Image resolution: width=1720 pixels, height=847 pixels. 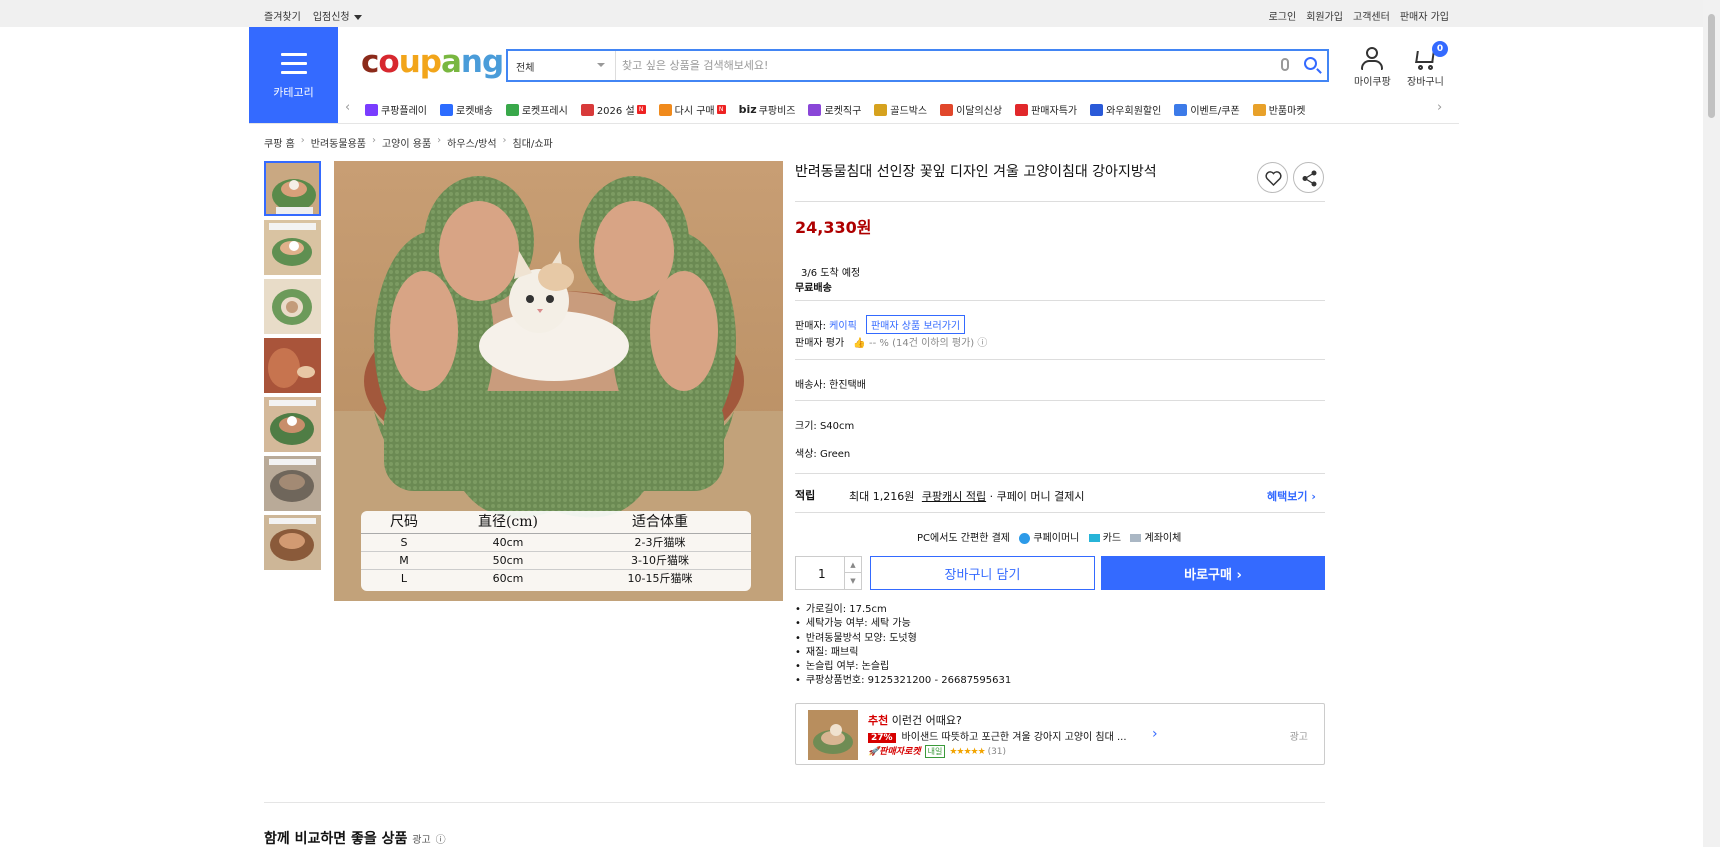 I want to click on wishlist-button, so click(x=1272, y=177).